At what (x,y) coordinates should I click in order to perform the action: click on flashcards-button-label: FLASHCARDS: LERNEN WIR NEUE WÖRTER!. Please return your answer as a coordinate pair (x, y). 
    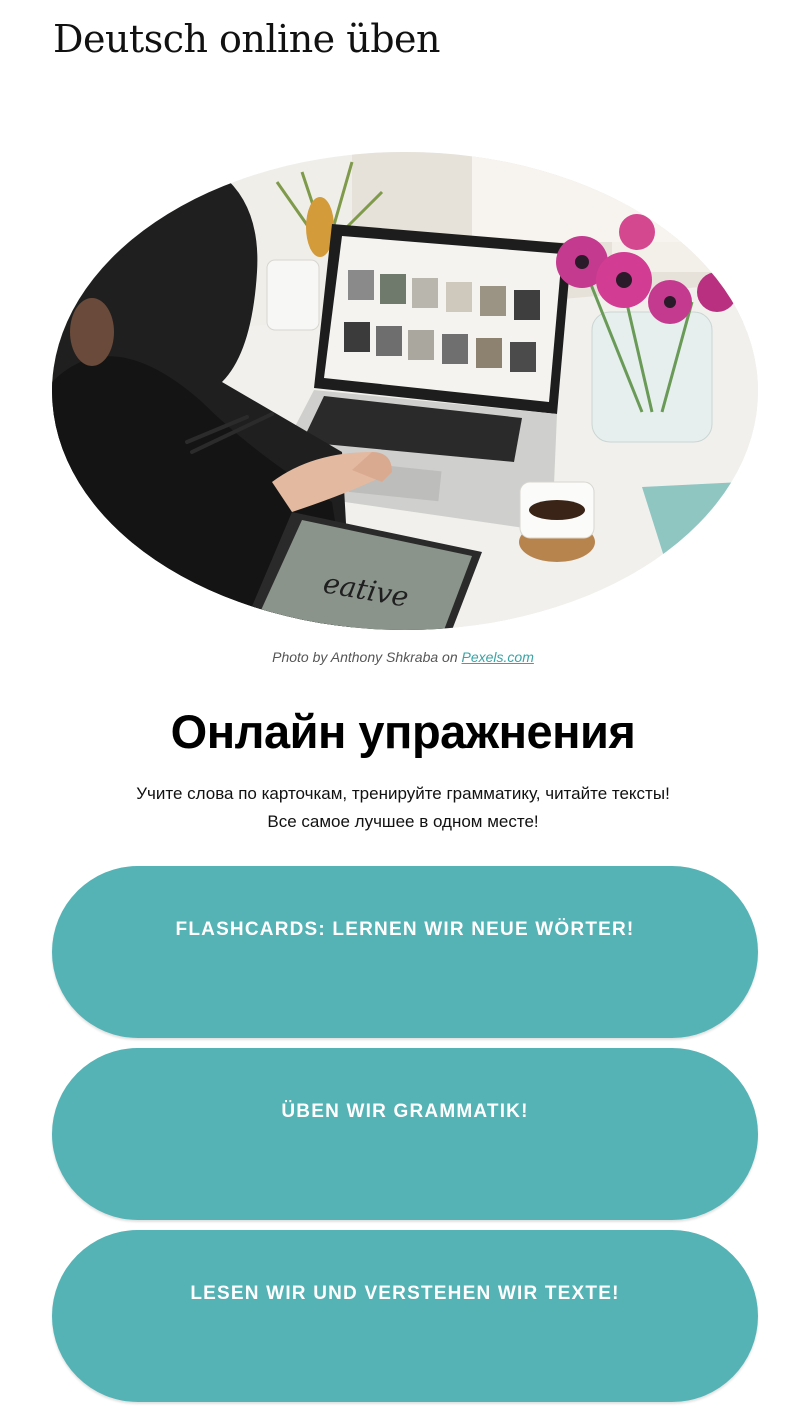
    Looking at the image, I should click on (405, 929).